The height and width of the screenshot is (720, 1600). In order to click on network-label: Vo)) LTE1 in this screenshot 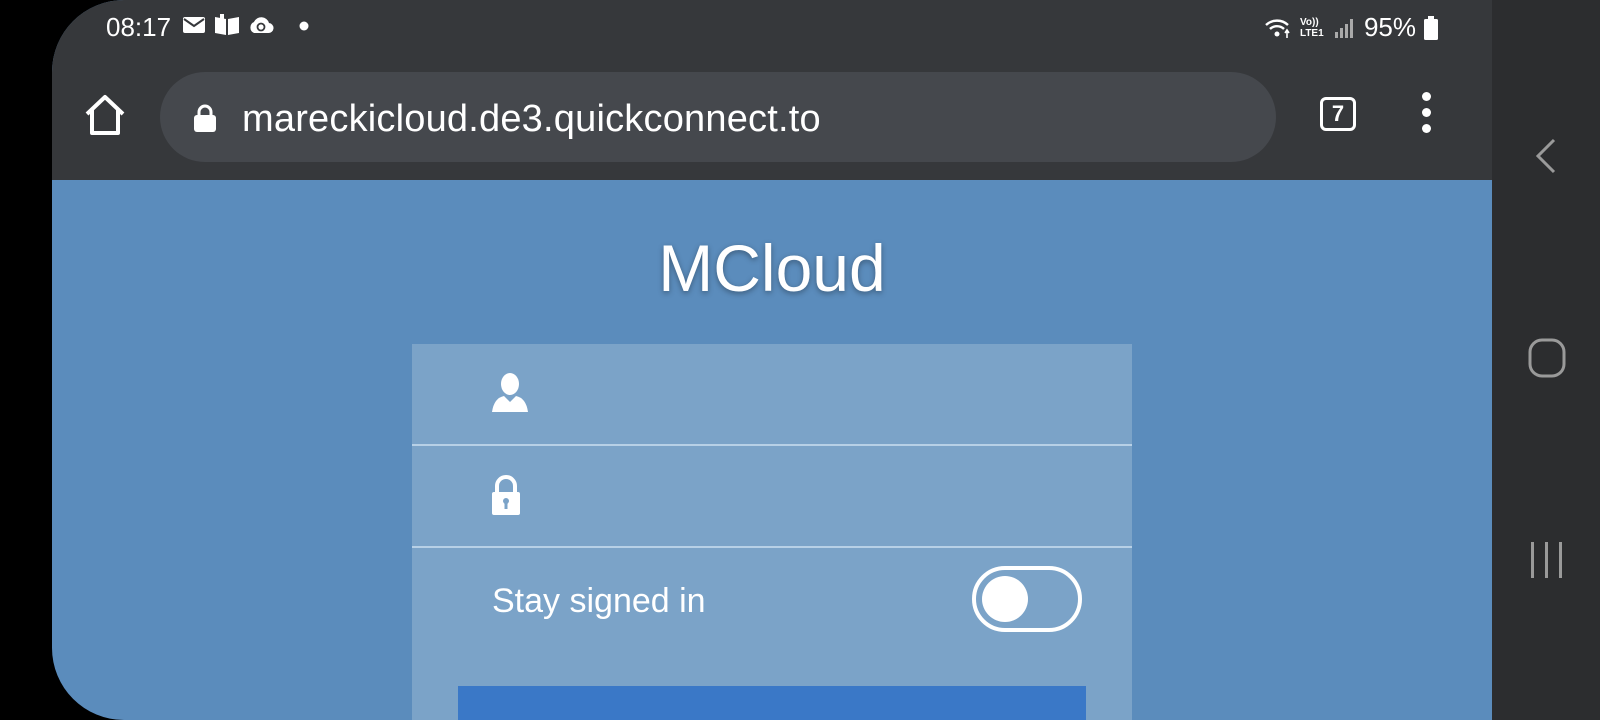, I will do `click(1311, 27)`.